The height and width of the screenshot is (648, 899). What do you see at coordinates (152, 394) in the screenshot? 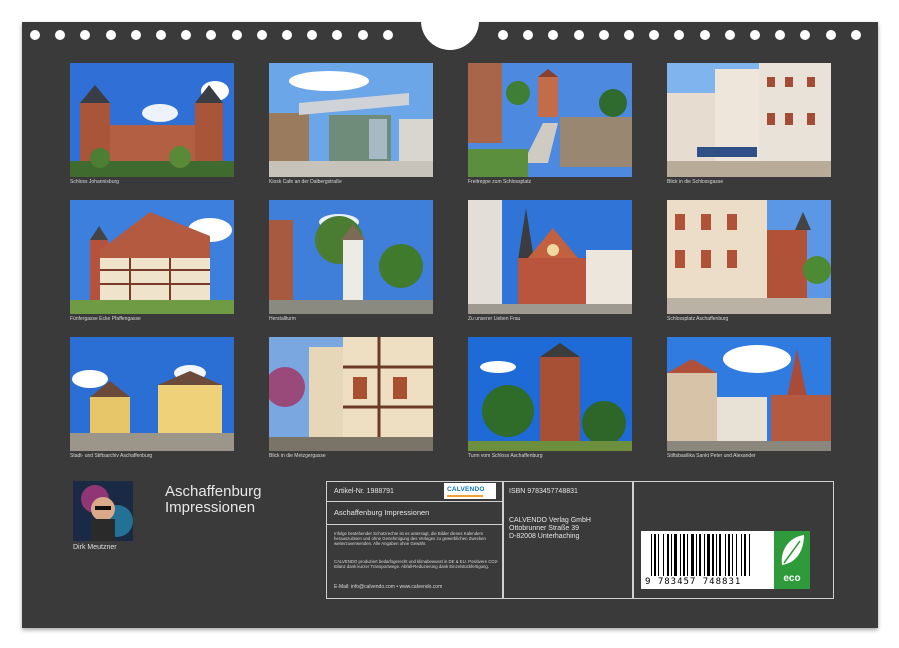
I see `photo-stiftsarchiv` at bounding box center [152, 394].